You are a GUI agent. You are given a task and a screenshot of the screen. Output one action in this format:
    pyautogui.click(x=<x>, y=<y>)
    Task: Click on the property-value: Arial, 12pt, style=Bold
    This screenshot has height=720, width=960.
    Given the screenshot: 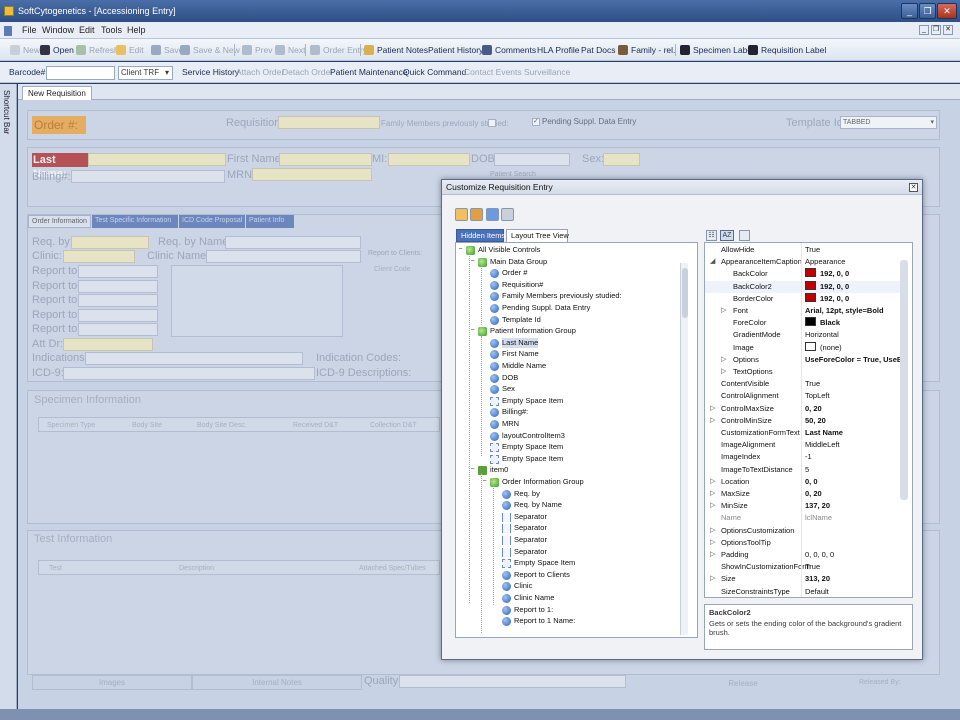 What is the action you would take?
    pyautogui.click(x=844, y=311)
    